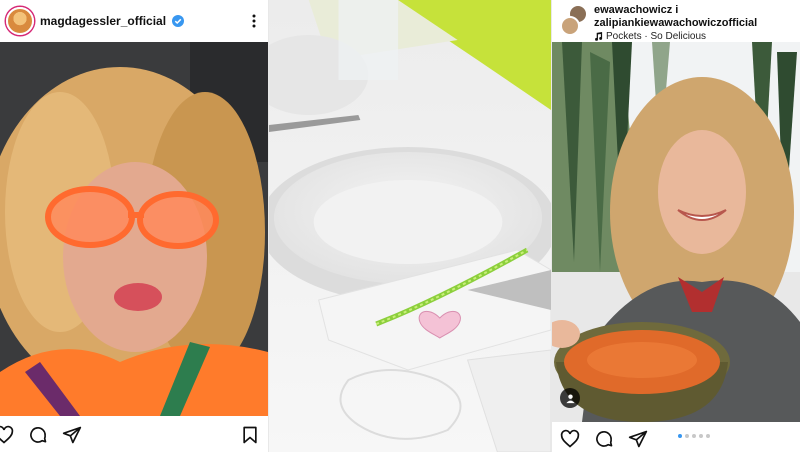 The image size is (800, 452). Describe the element at coordinates (178, 21) in the screenshot. I see `verified-badge-icon` at that location.